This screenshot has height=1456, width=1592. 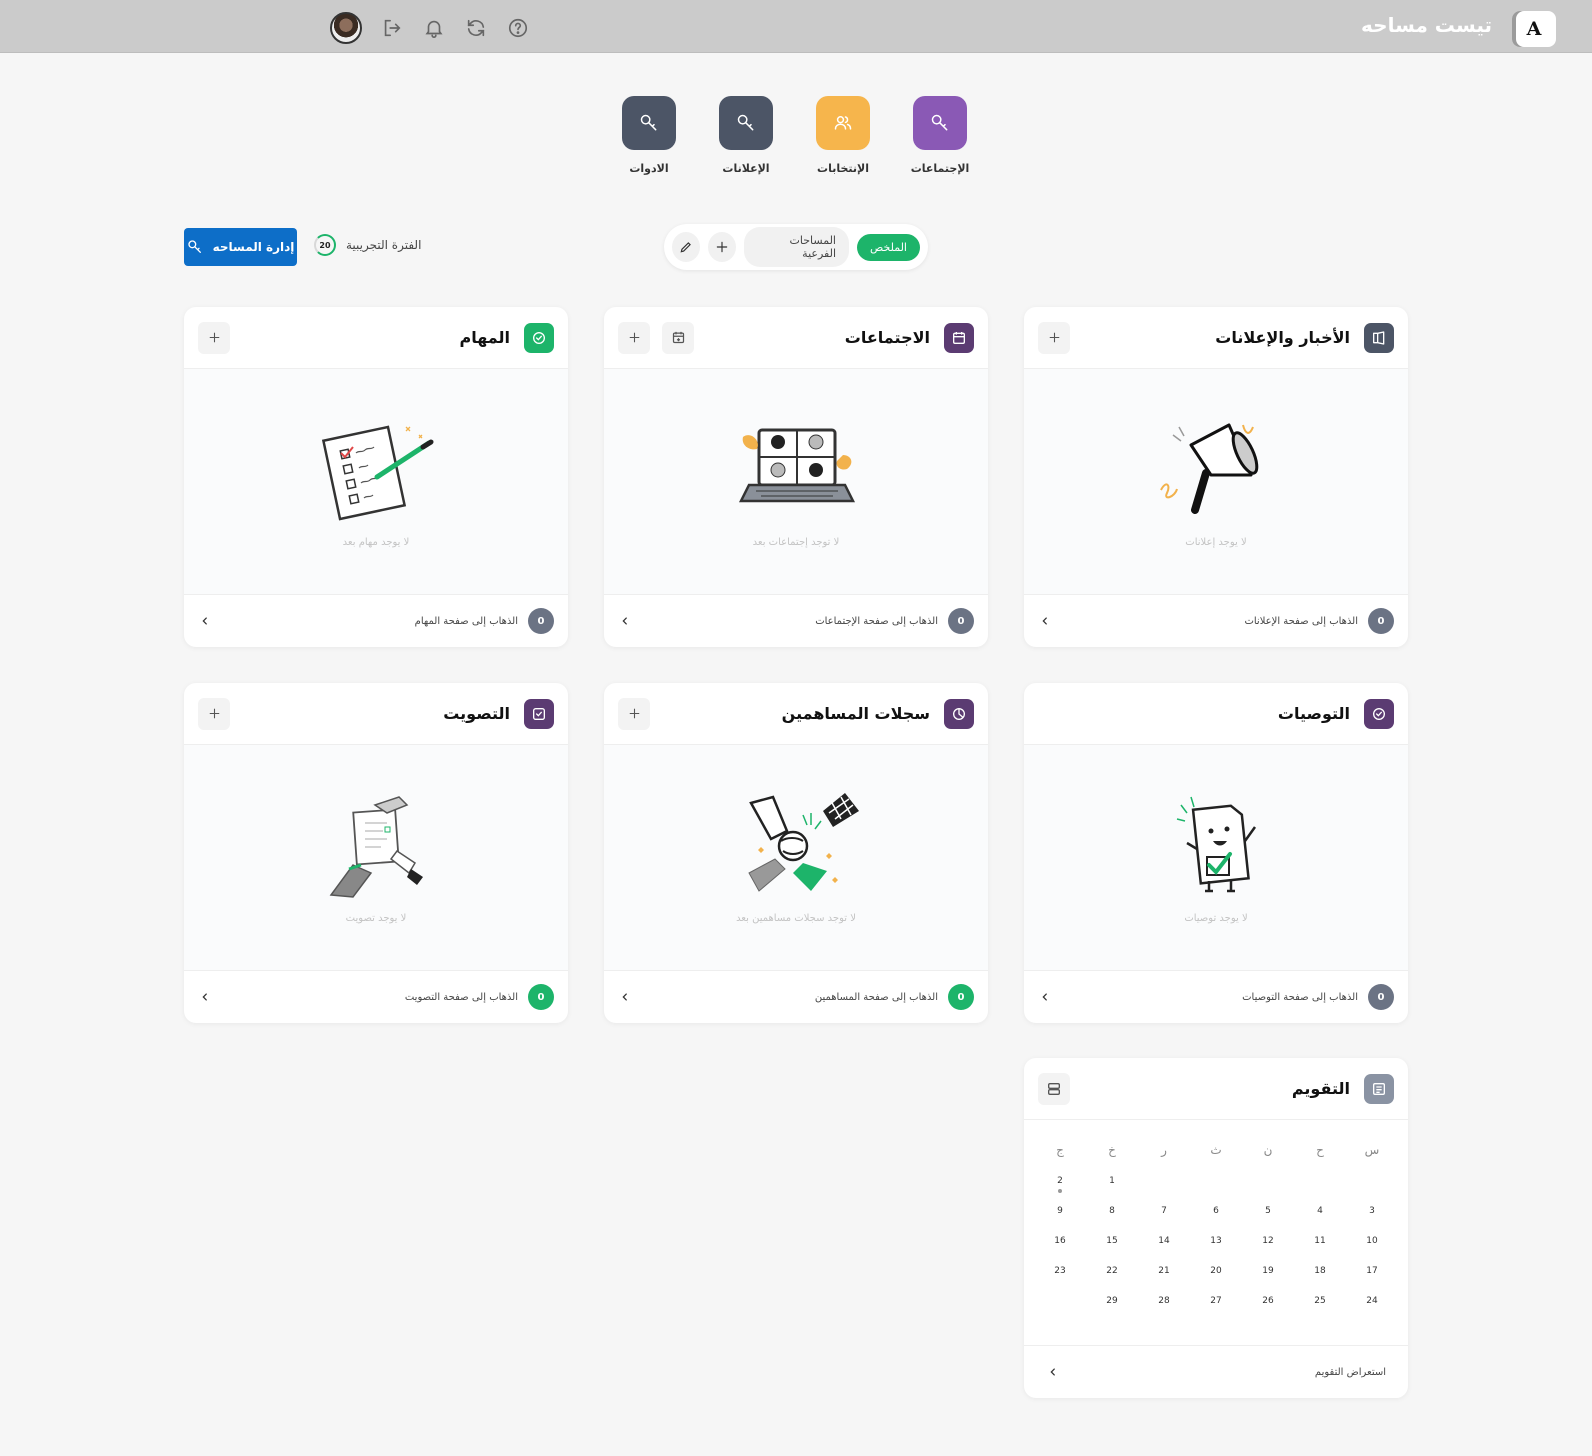 I want to click on card-footer: استعراض التقويم, so click(x=1216, y=1371).